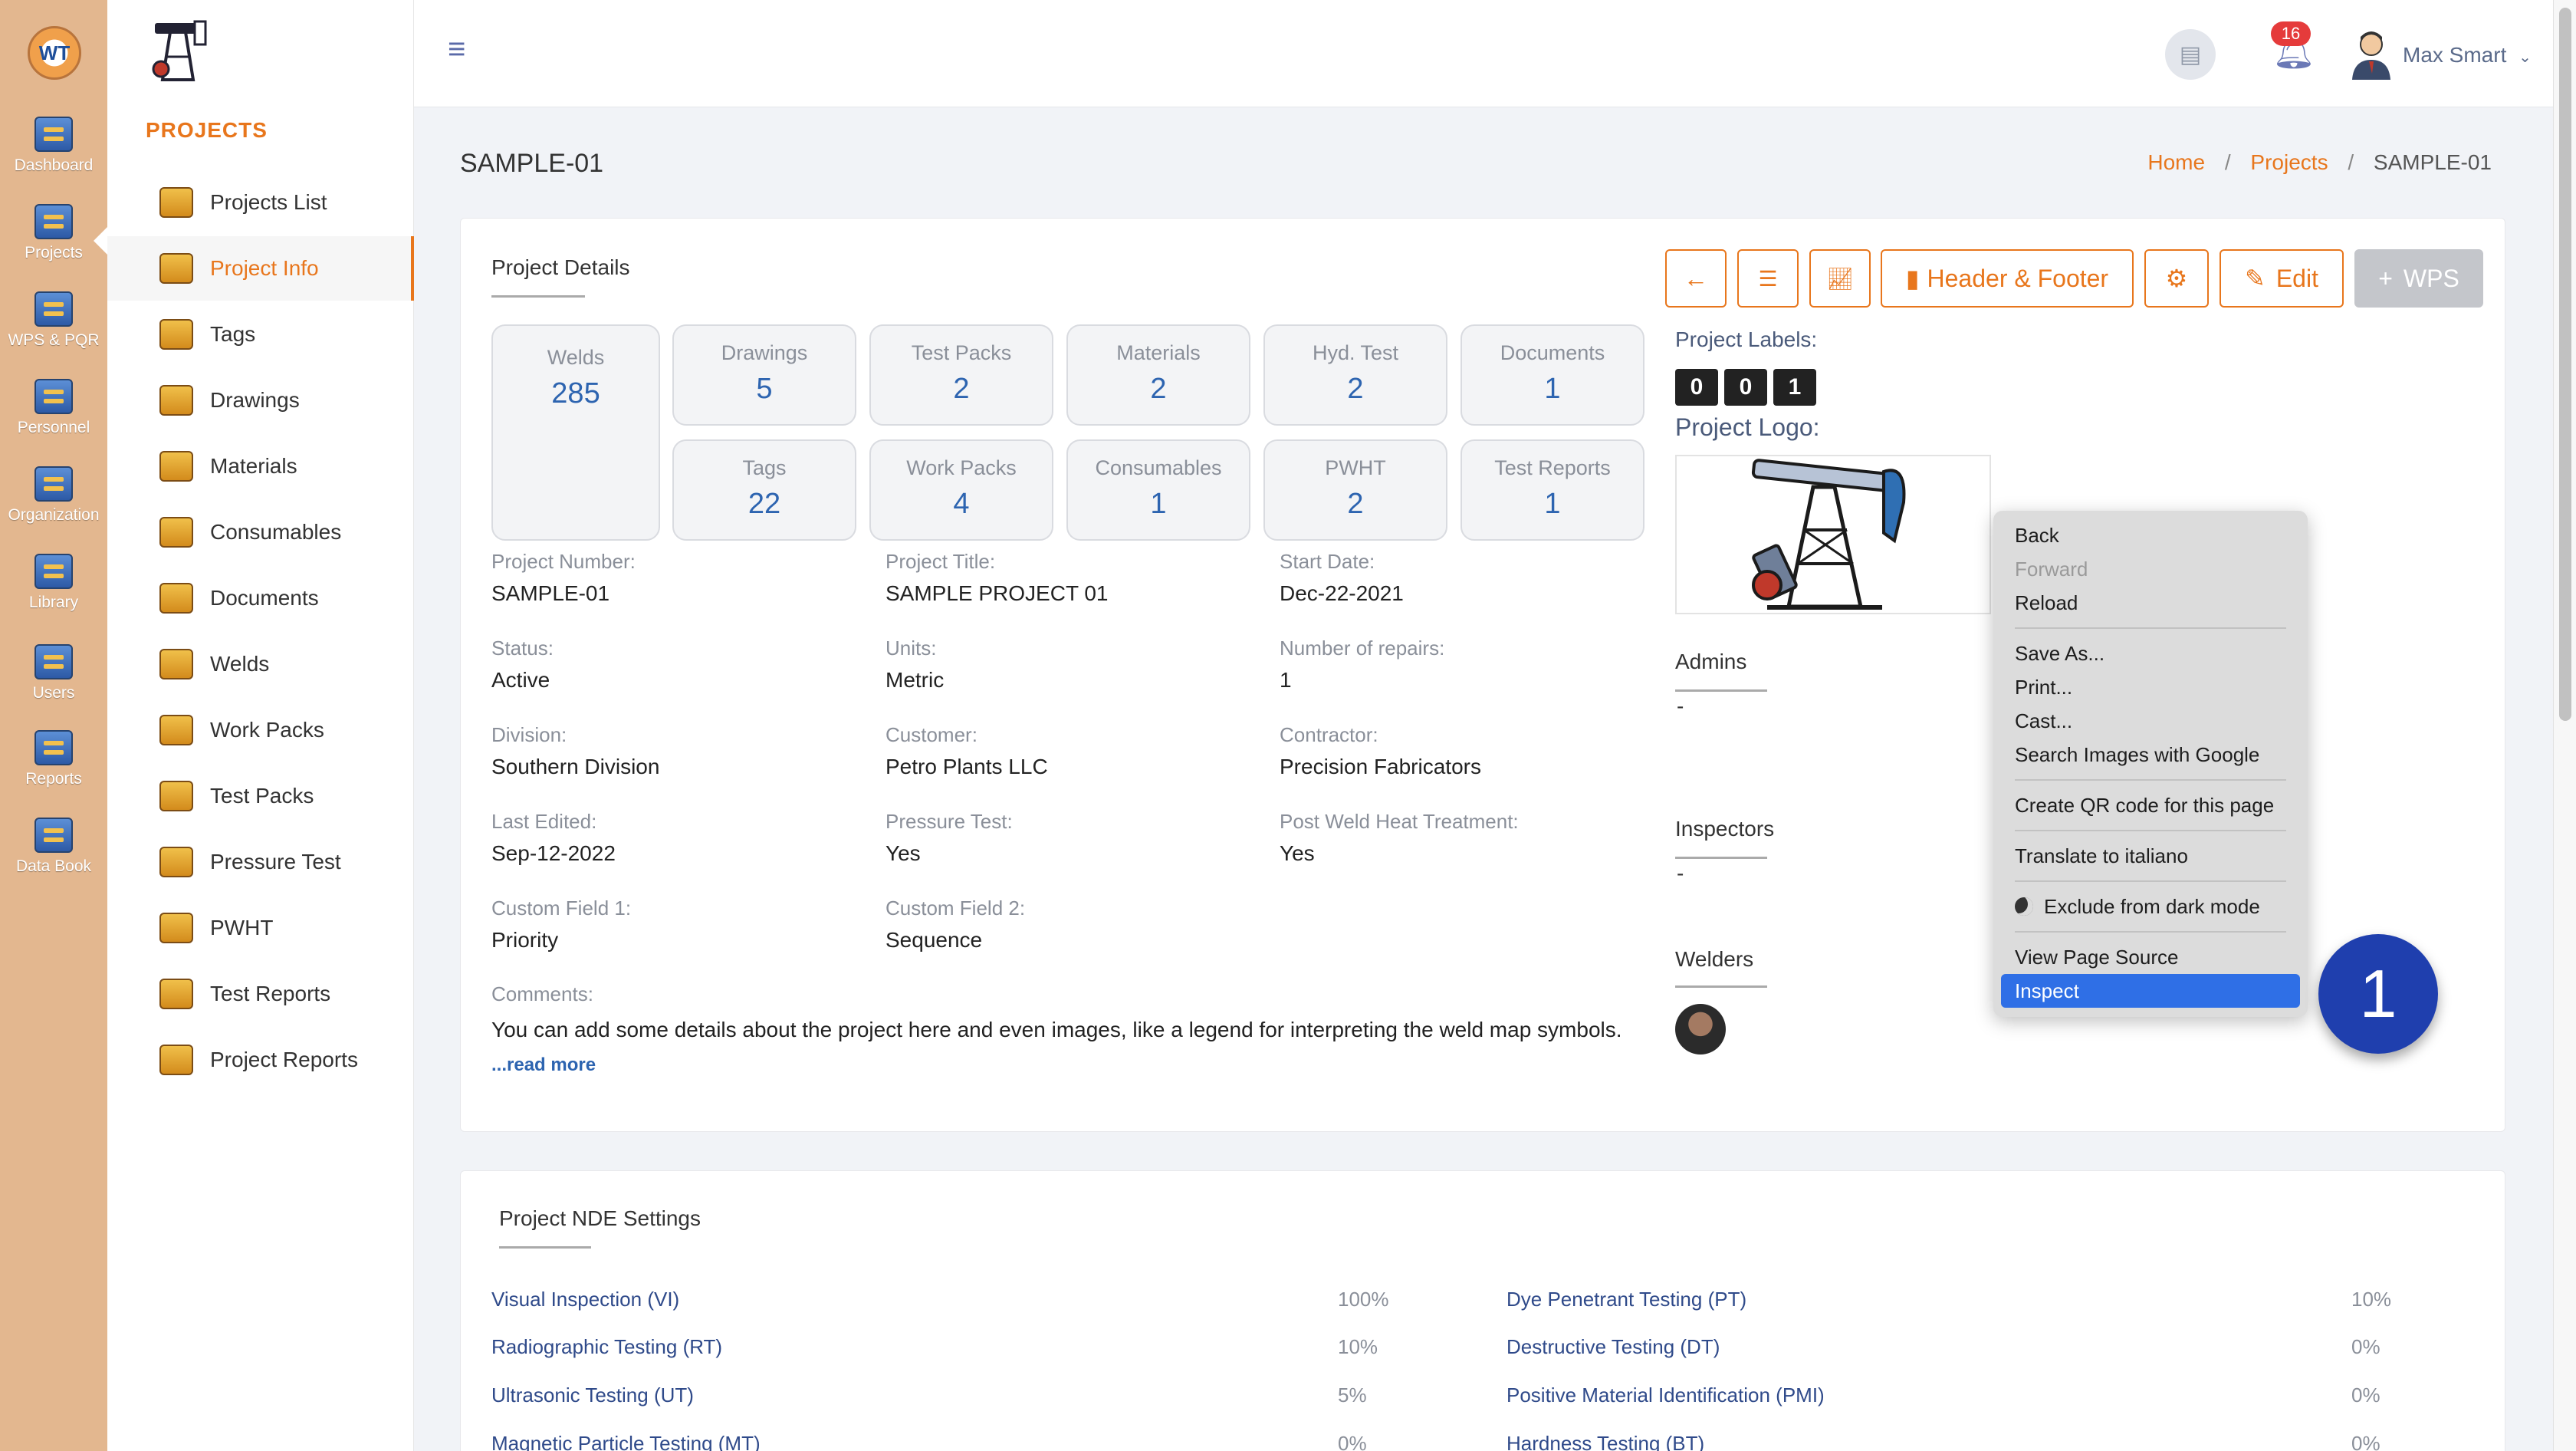 This screenshot has width=2576, height=1451. Describe the element at coordinates (1768, 278) in the screenshot. I see `gantt-button: ☰` at that location.